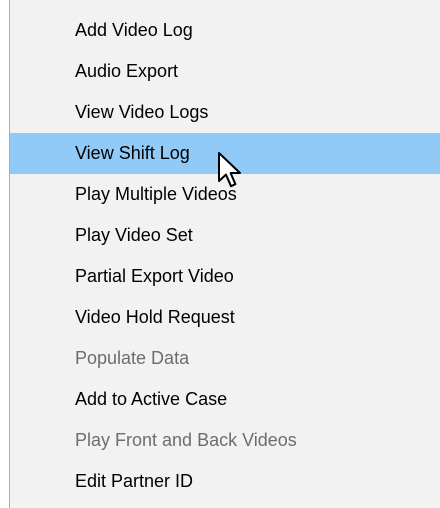 This screenshot has height=508, width=440. Describe the element at coordinates (132, 358) in the screenshot. I see `menu-item-populate-data: Populate Data` at that location.